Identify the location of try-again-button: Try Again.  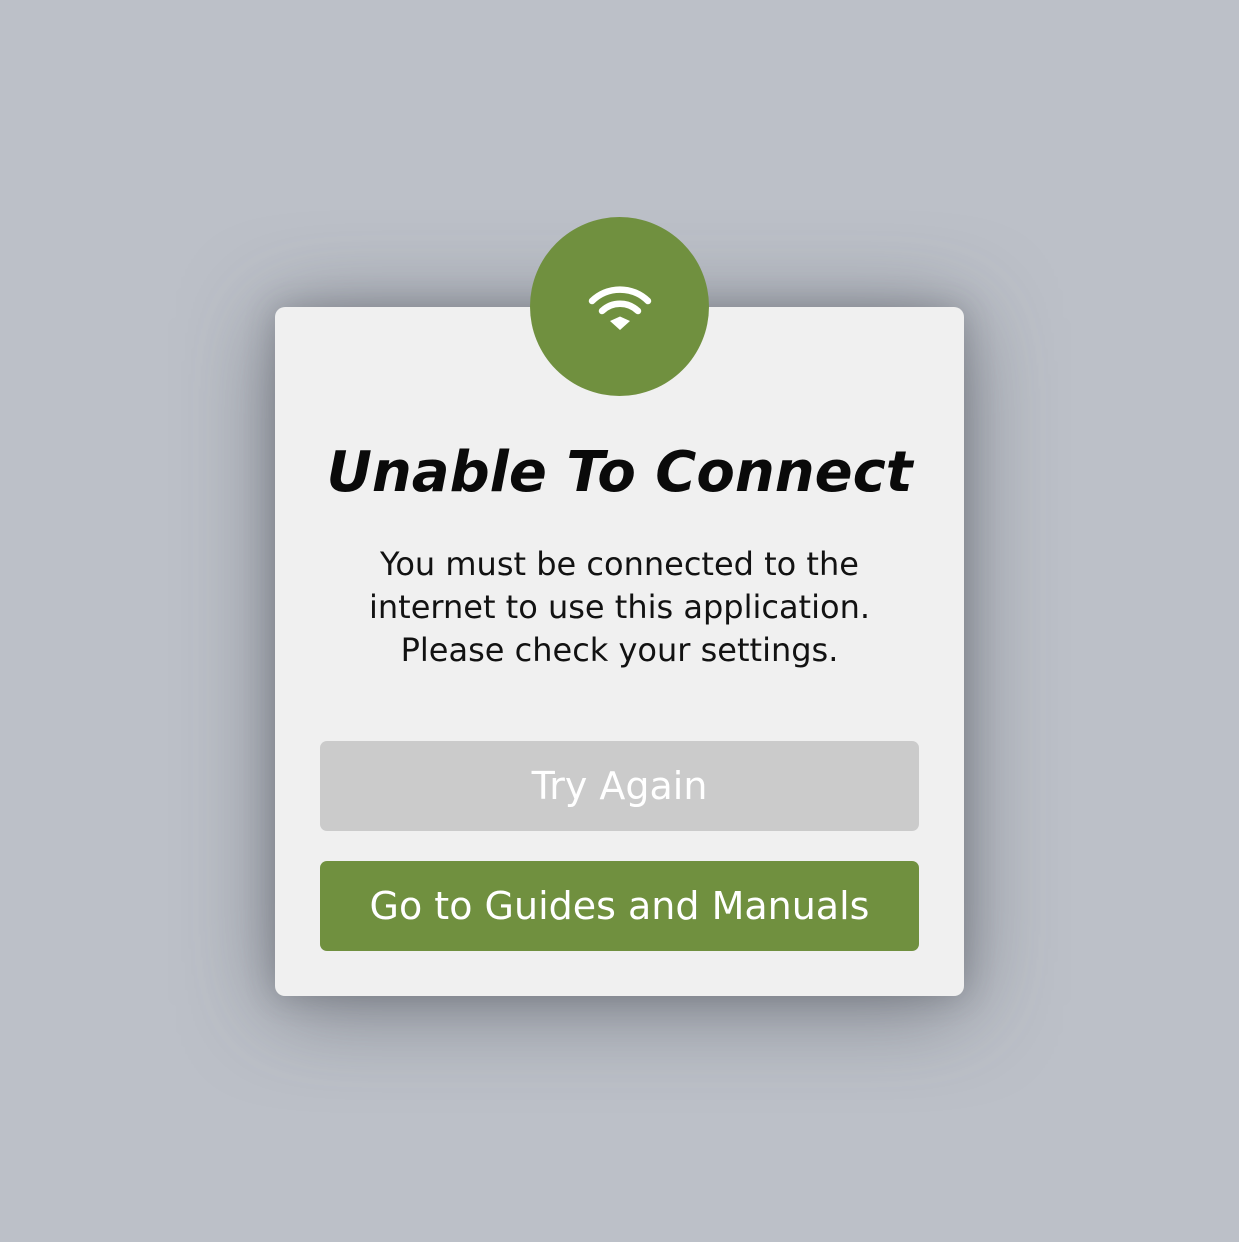
(619, 786).